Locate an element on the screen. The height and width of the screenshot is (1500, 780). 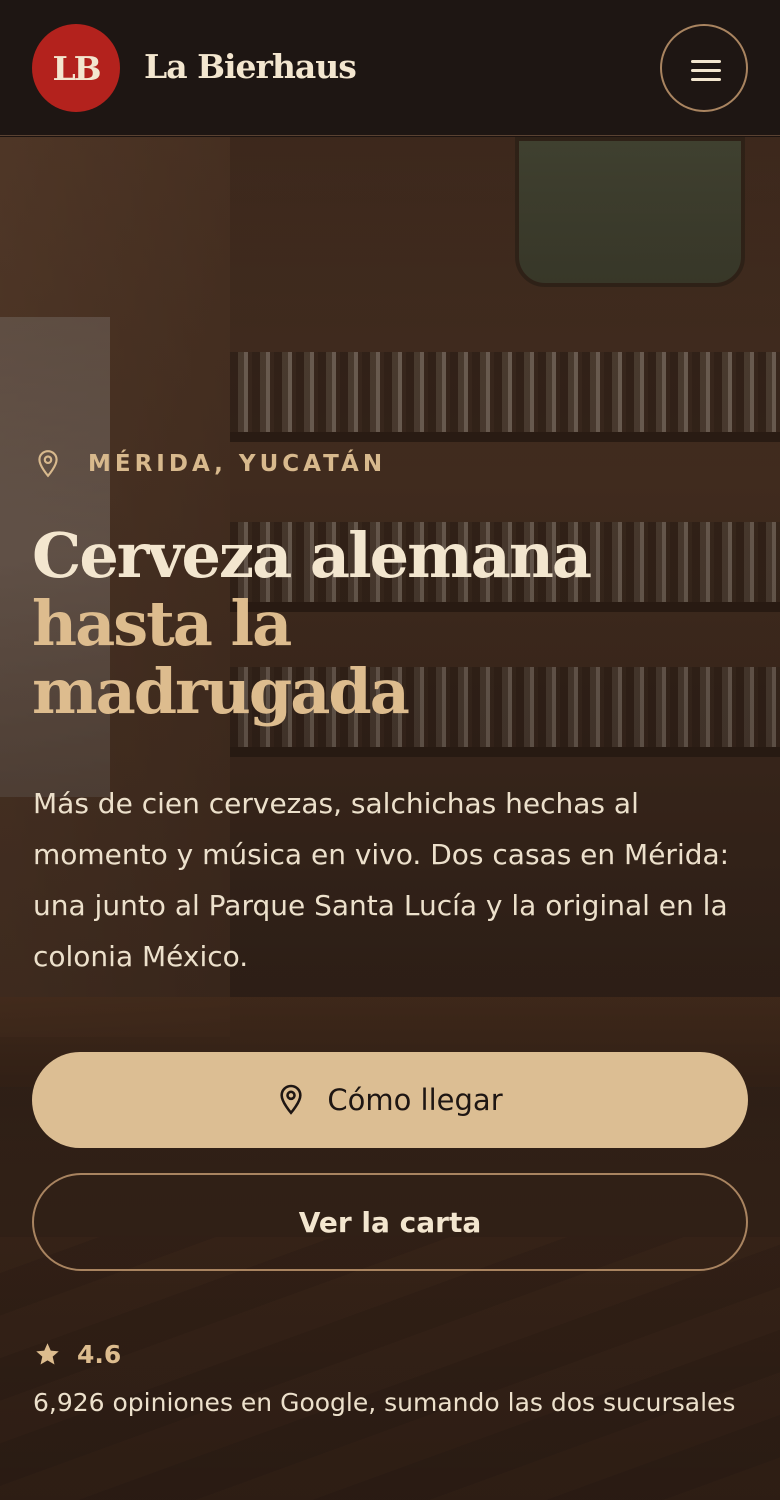
hero-headline: Cerveza alemana hasta la madrugada is located at coordinates (392, 624).